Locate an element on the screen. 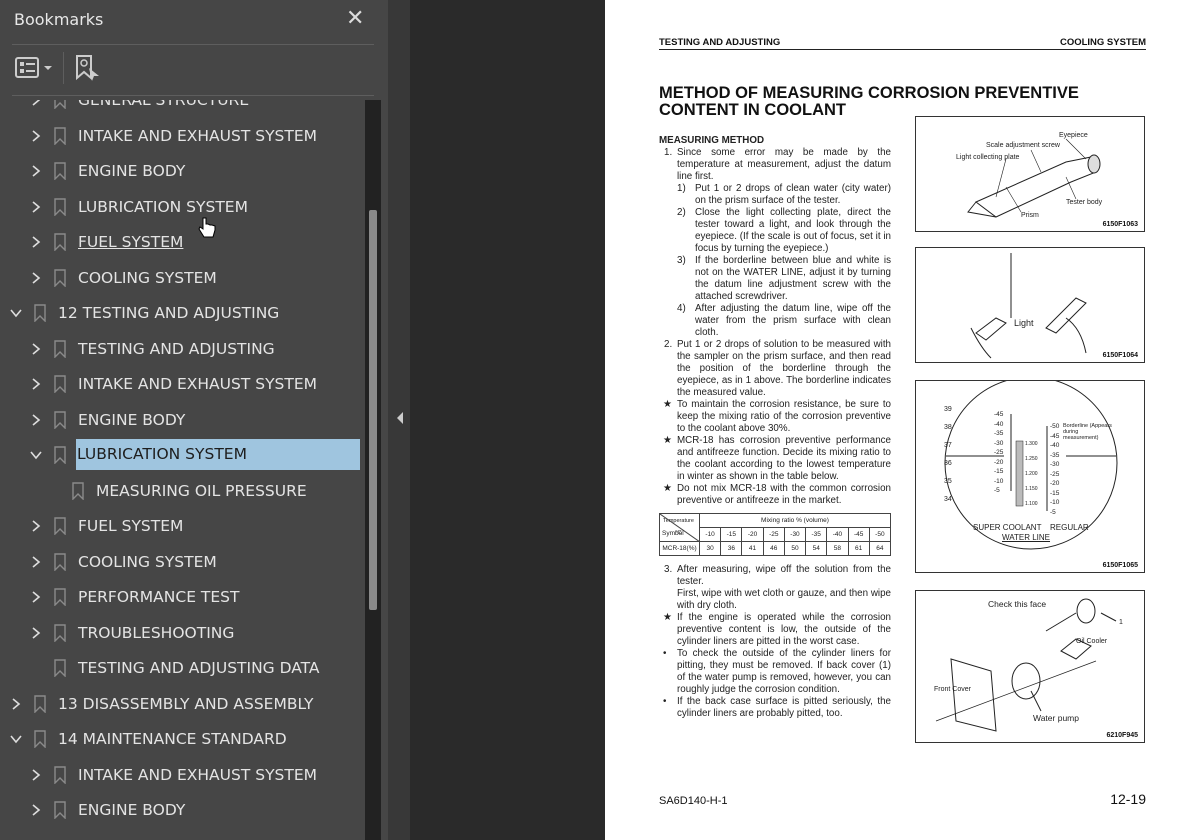 The image size is (1200, 840). divider is located at coordinates (193, 95).